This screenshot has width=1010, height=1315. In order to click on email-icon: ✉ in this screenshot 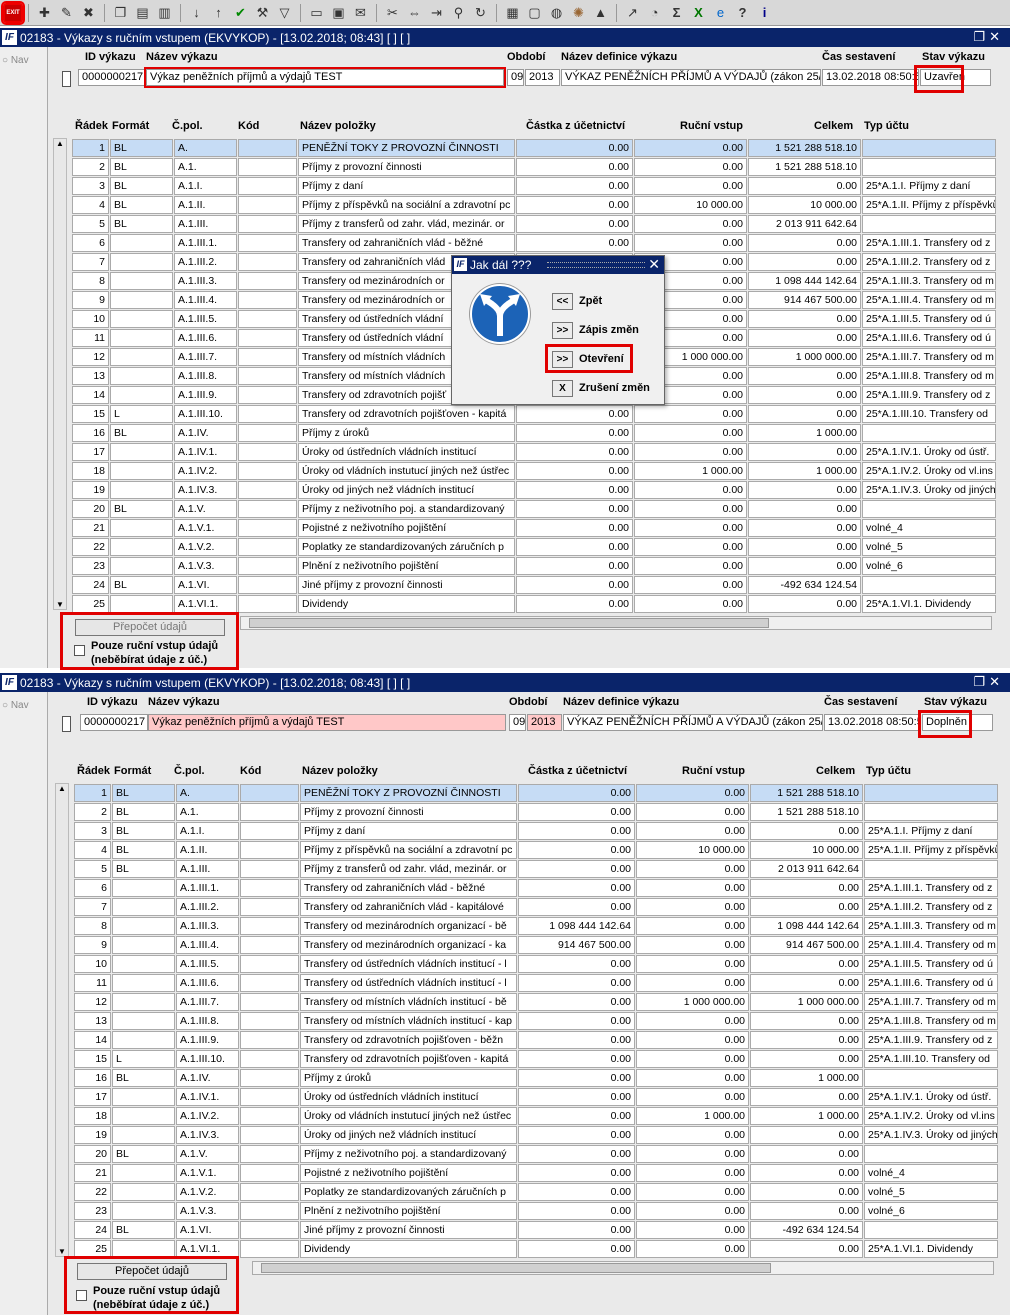, I will do `click(360, 12)`.